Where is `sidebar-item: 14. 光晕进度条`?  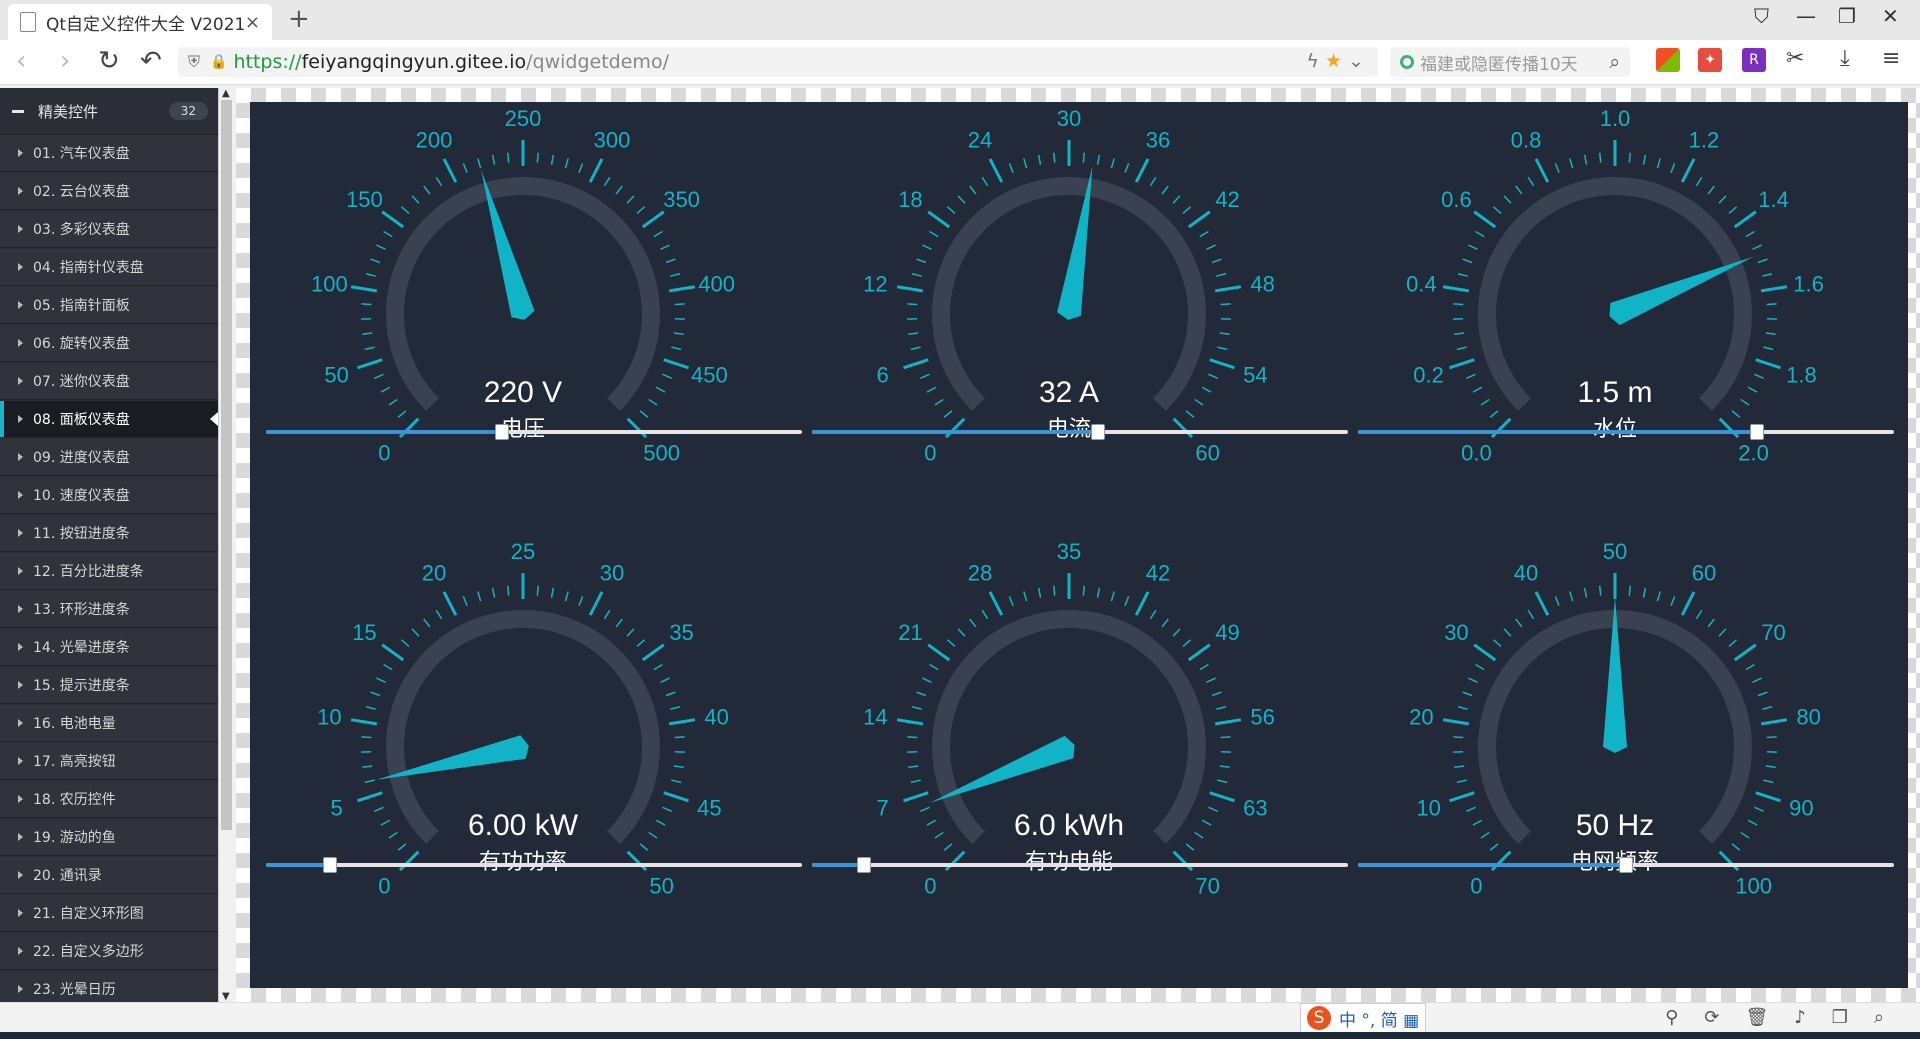
sidebar-item: 14. 光晕进度条 is located at coordinates (109, 647).